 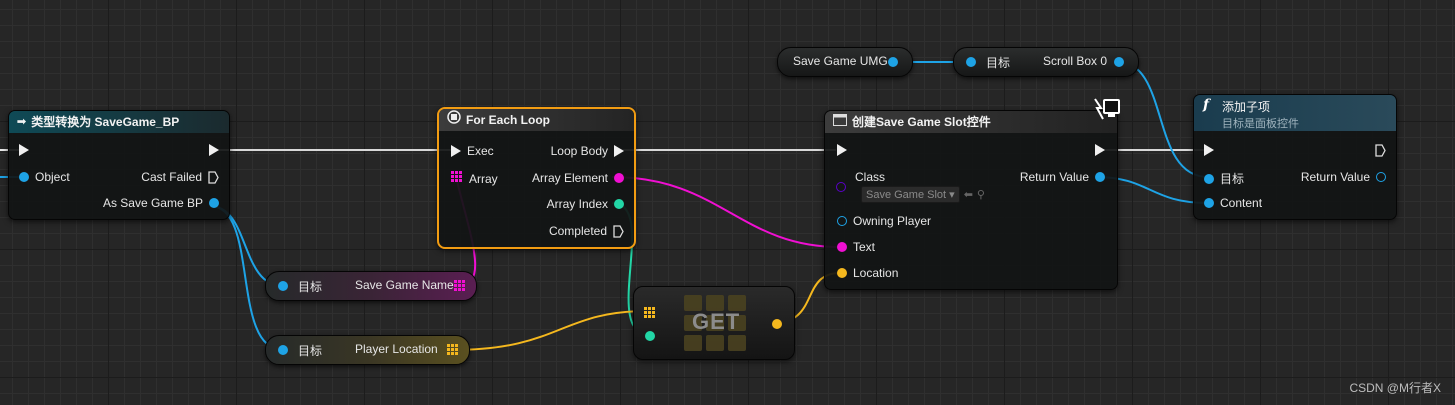 I want to click on create-owning-player-pin: Owning Player, so click(x=884, y=221).